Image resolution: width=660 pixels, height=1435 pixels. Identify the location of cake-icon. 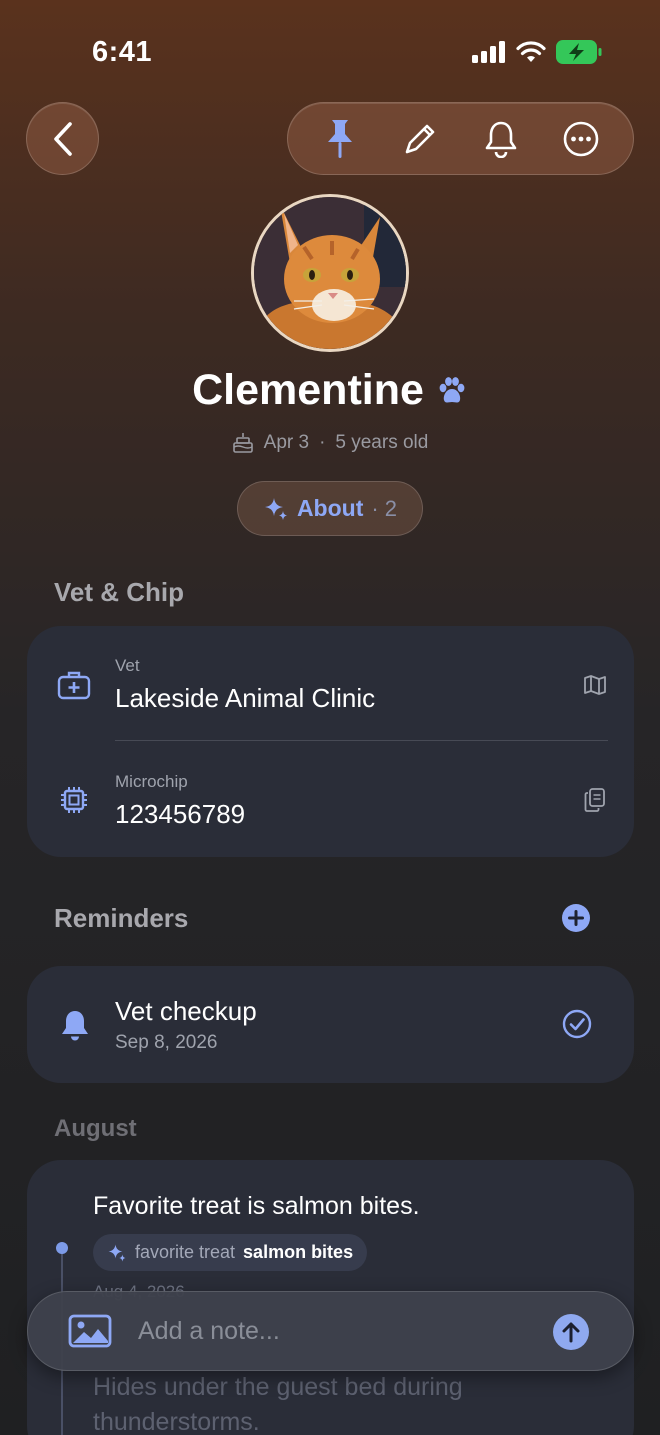
(242, 443).